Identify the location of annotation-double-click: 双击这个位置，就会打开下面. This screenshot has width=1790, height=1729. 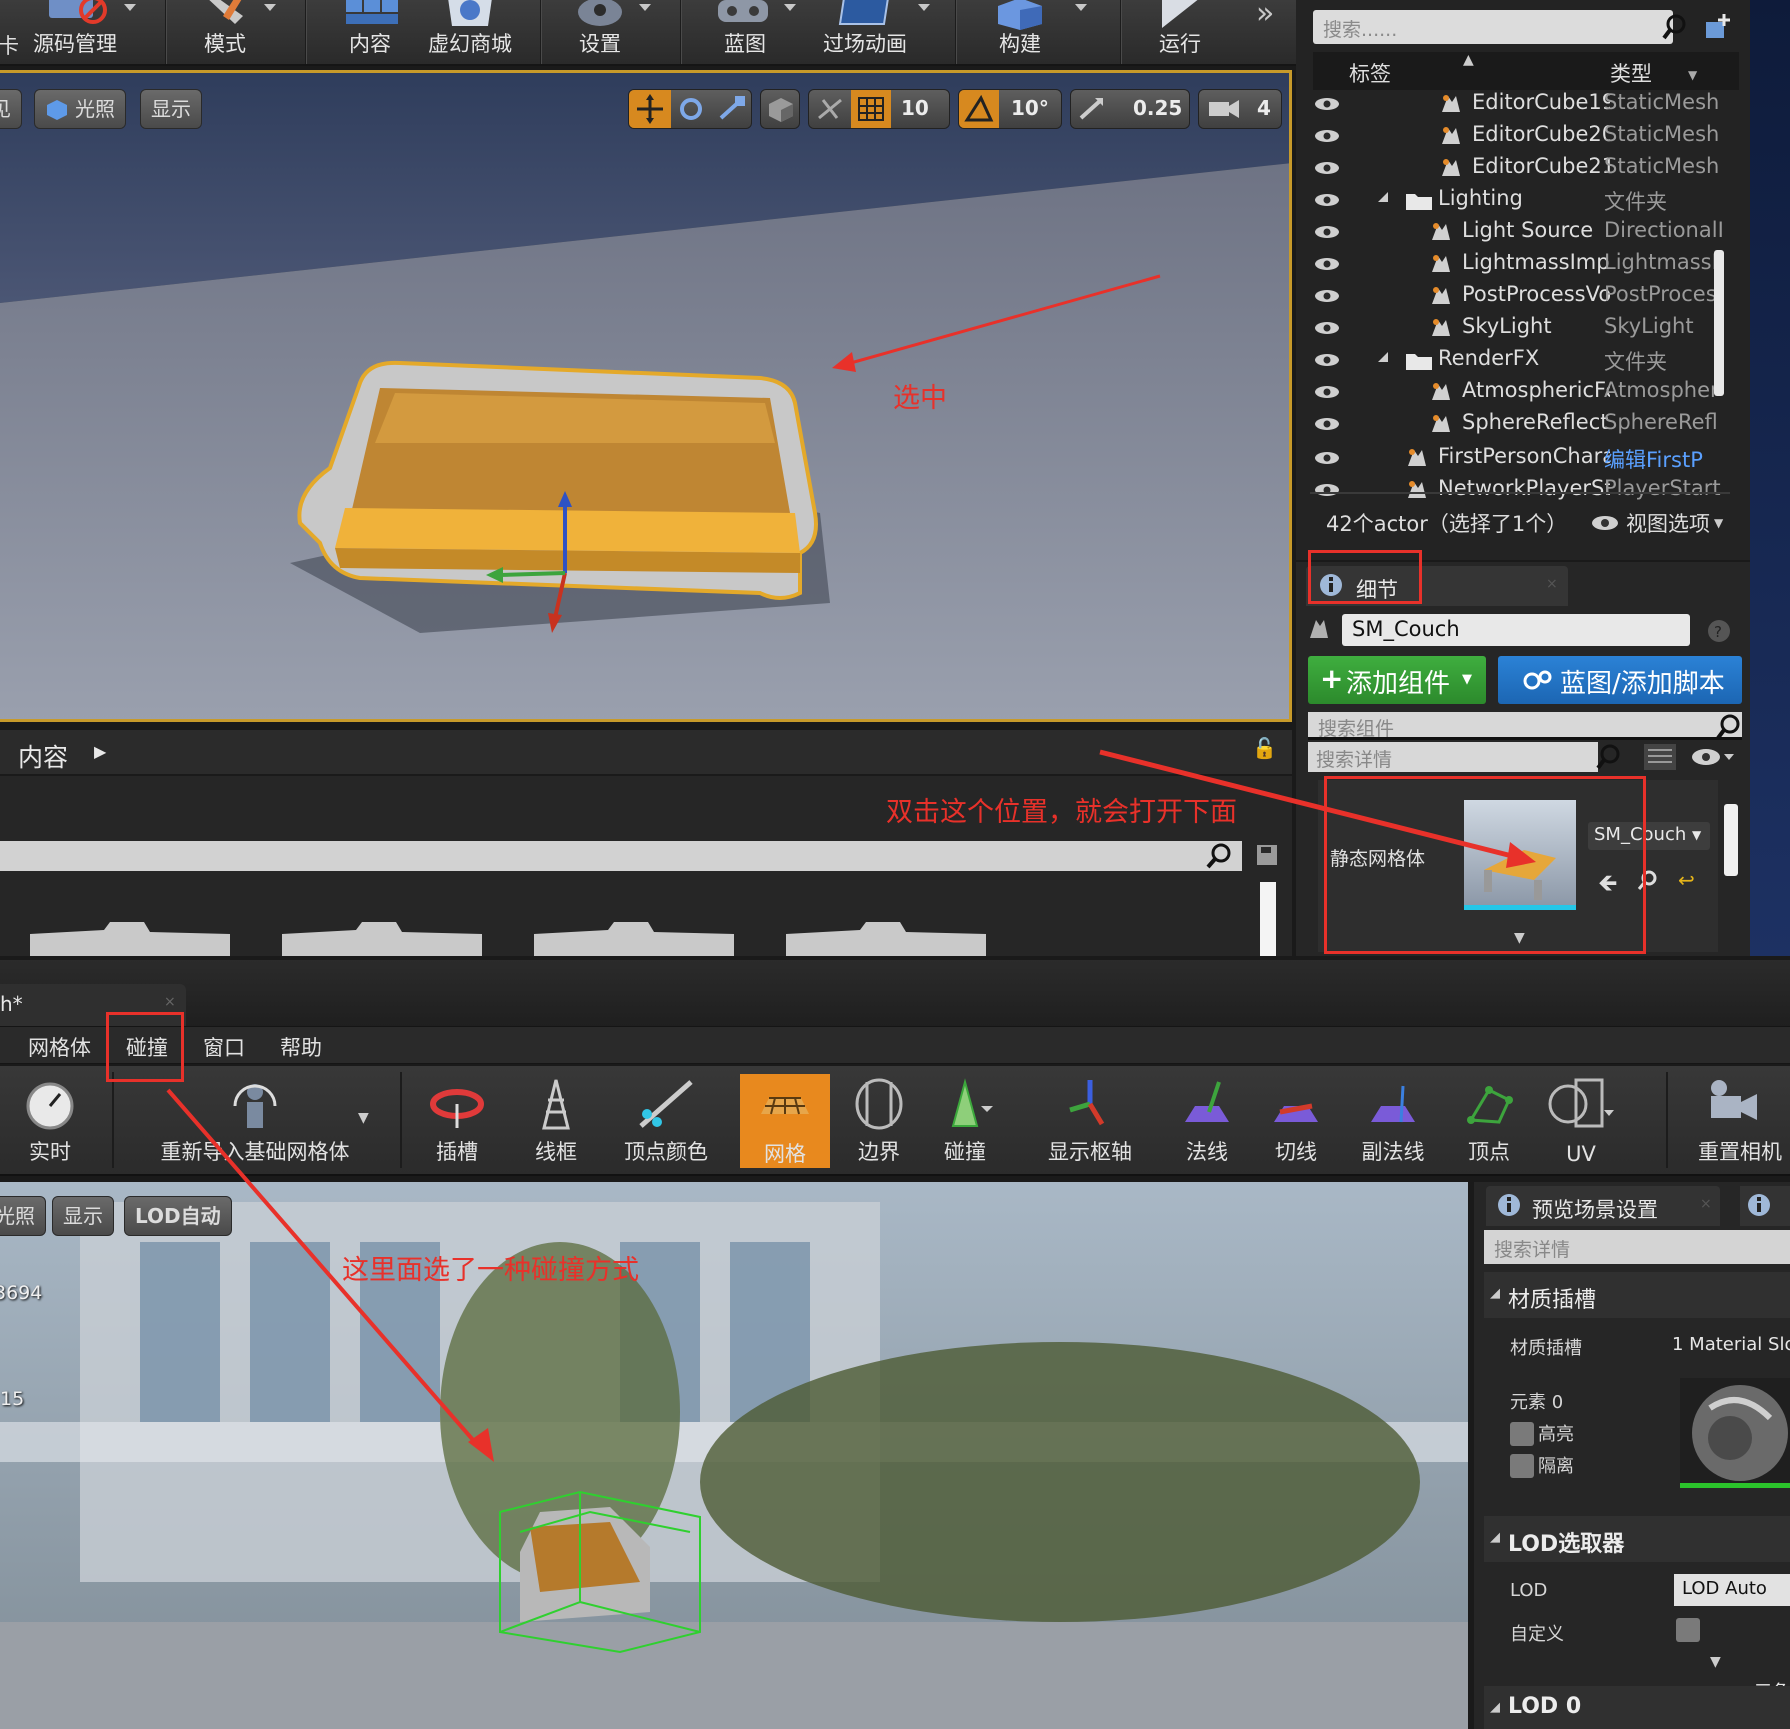
(1061, 812).